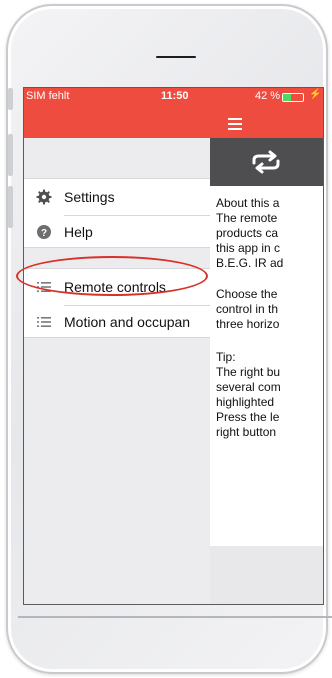  I want to click on clock: 11:50, so click(175, 96).